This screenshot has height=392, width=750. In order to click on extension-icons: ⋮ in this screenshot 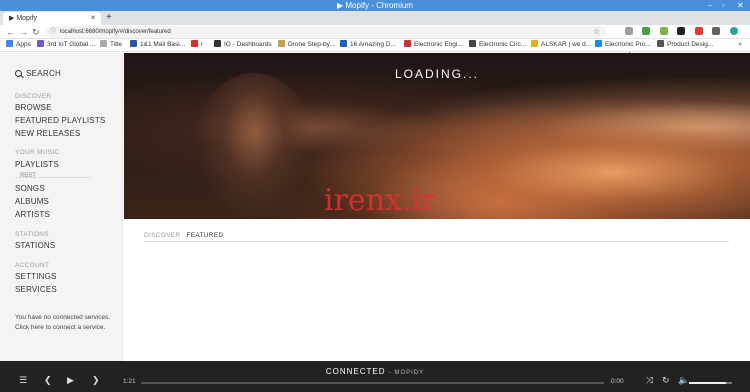, I will do `click(687, 40)`.